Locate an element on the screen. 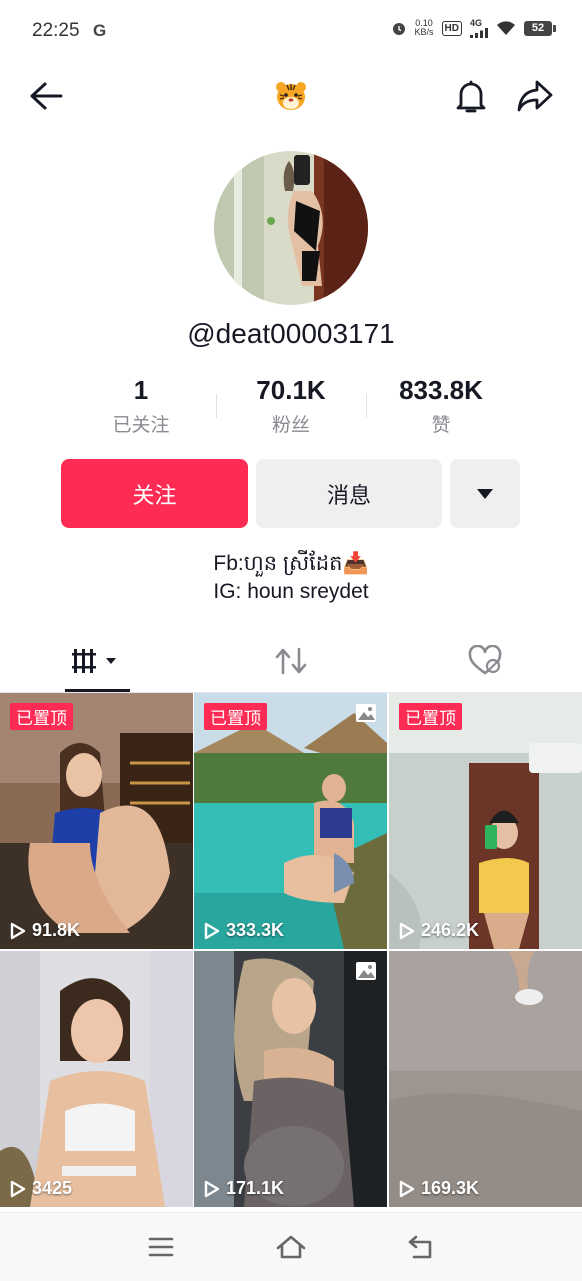 Image resolution: width=582 pixels, height=1281 pixels. username: @deat00003171 is located at coordinates (291, 333).